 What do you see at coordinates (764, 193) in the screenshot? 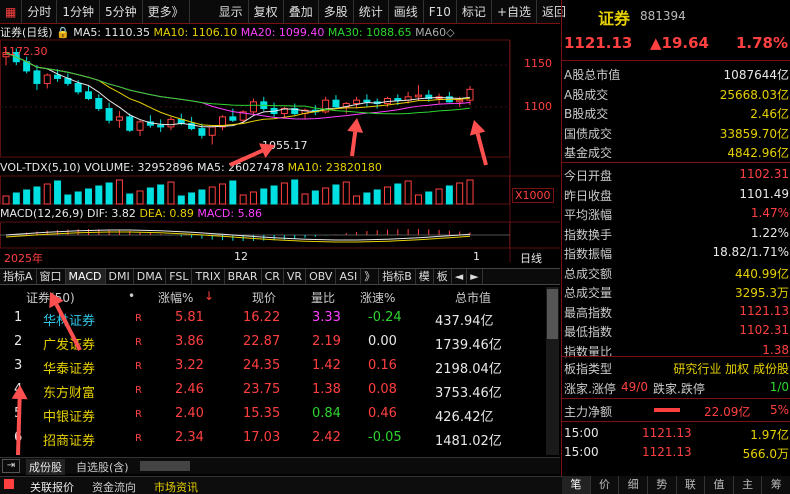
I see `stat-value: 1101.49` at bounding box center [764, 193].